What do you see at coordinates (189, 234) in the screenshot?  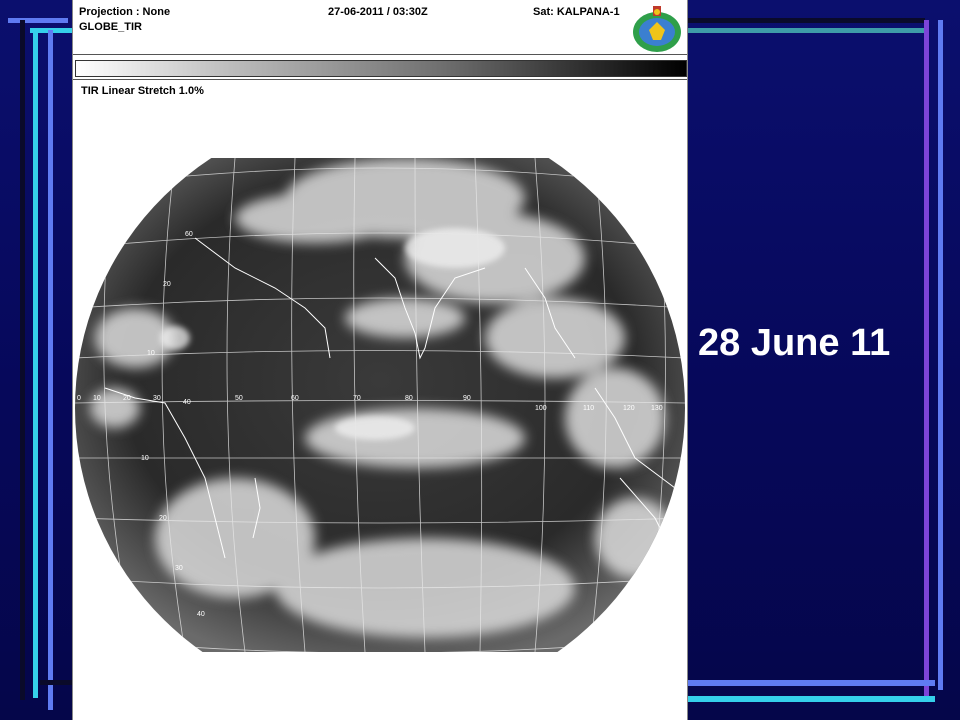 I see `lat-label: 60` at bounding box center [189, 234].